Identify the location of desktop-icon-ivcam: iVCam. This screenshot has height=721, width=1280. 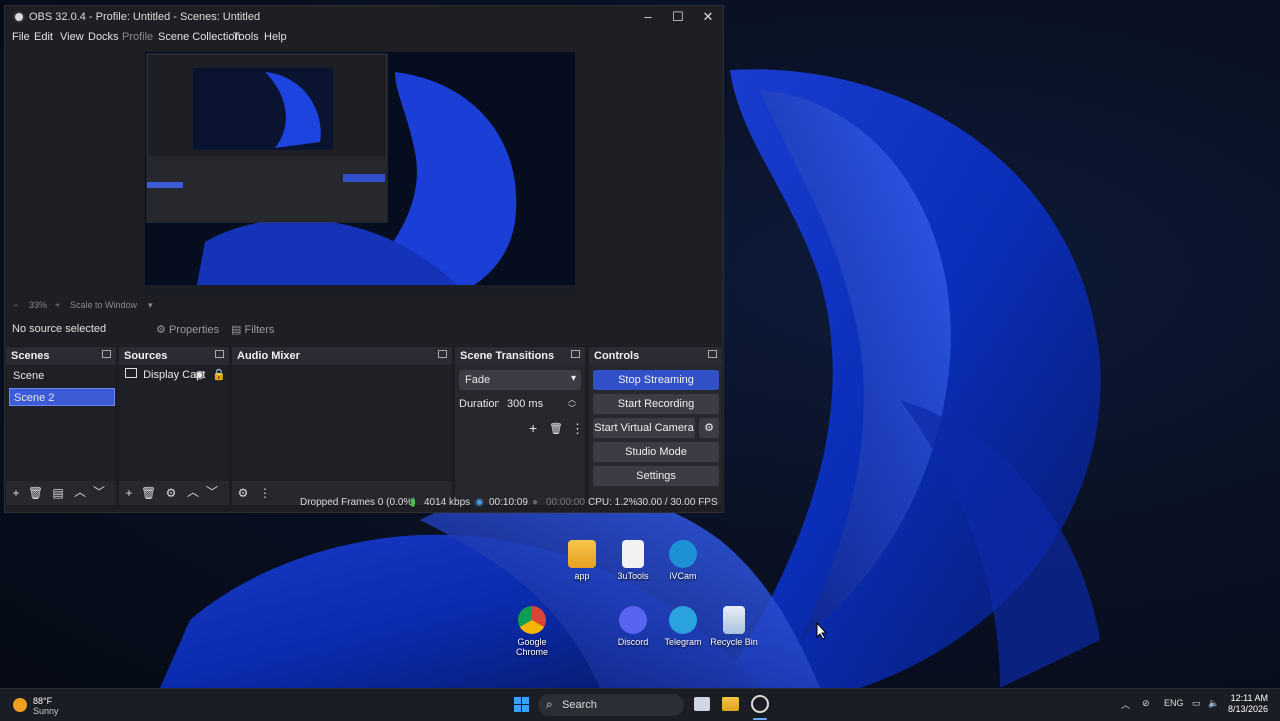
(683, 560).